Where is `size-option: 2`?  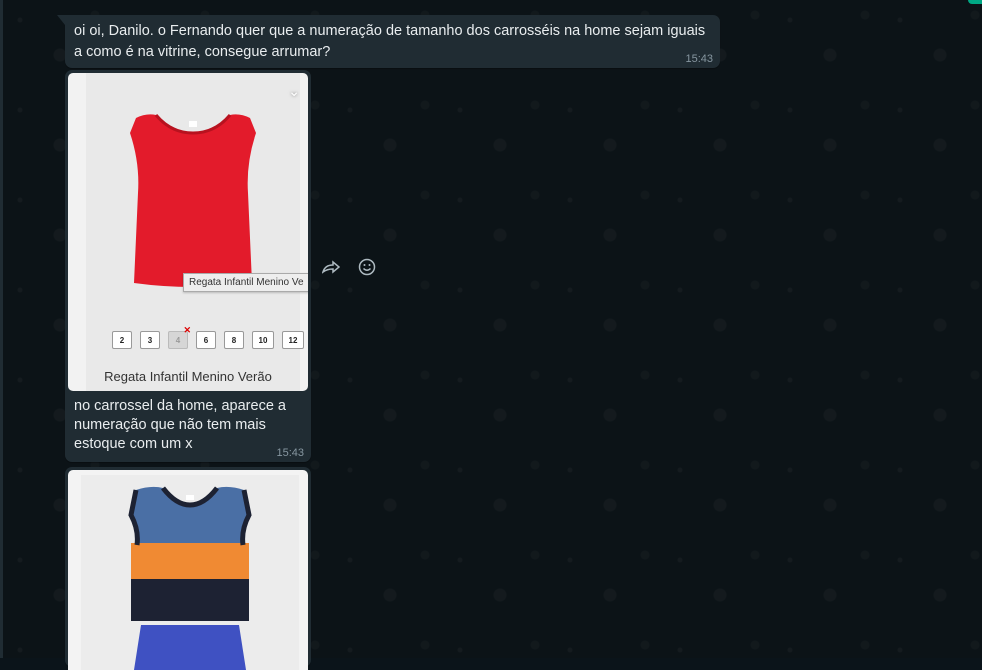 size-option: 2 is located at coordinates (122, 340).